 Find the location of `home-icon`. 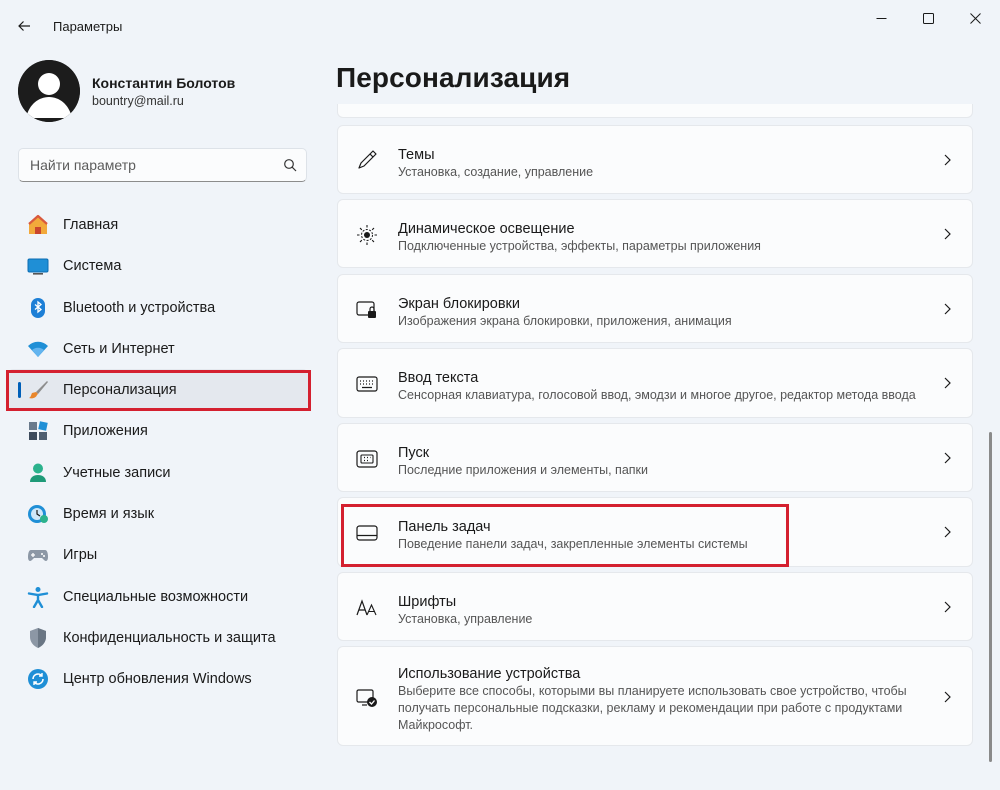

home-icon is located at coordinates (38, 224).